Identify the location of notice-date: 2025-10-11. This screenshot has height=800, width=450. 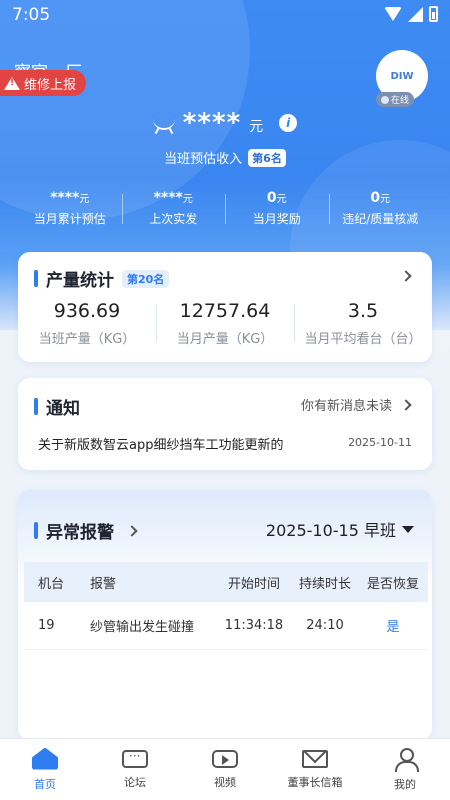
(380, 442).